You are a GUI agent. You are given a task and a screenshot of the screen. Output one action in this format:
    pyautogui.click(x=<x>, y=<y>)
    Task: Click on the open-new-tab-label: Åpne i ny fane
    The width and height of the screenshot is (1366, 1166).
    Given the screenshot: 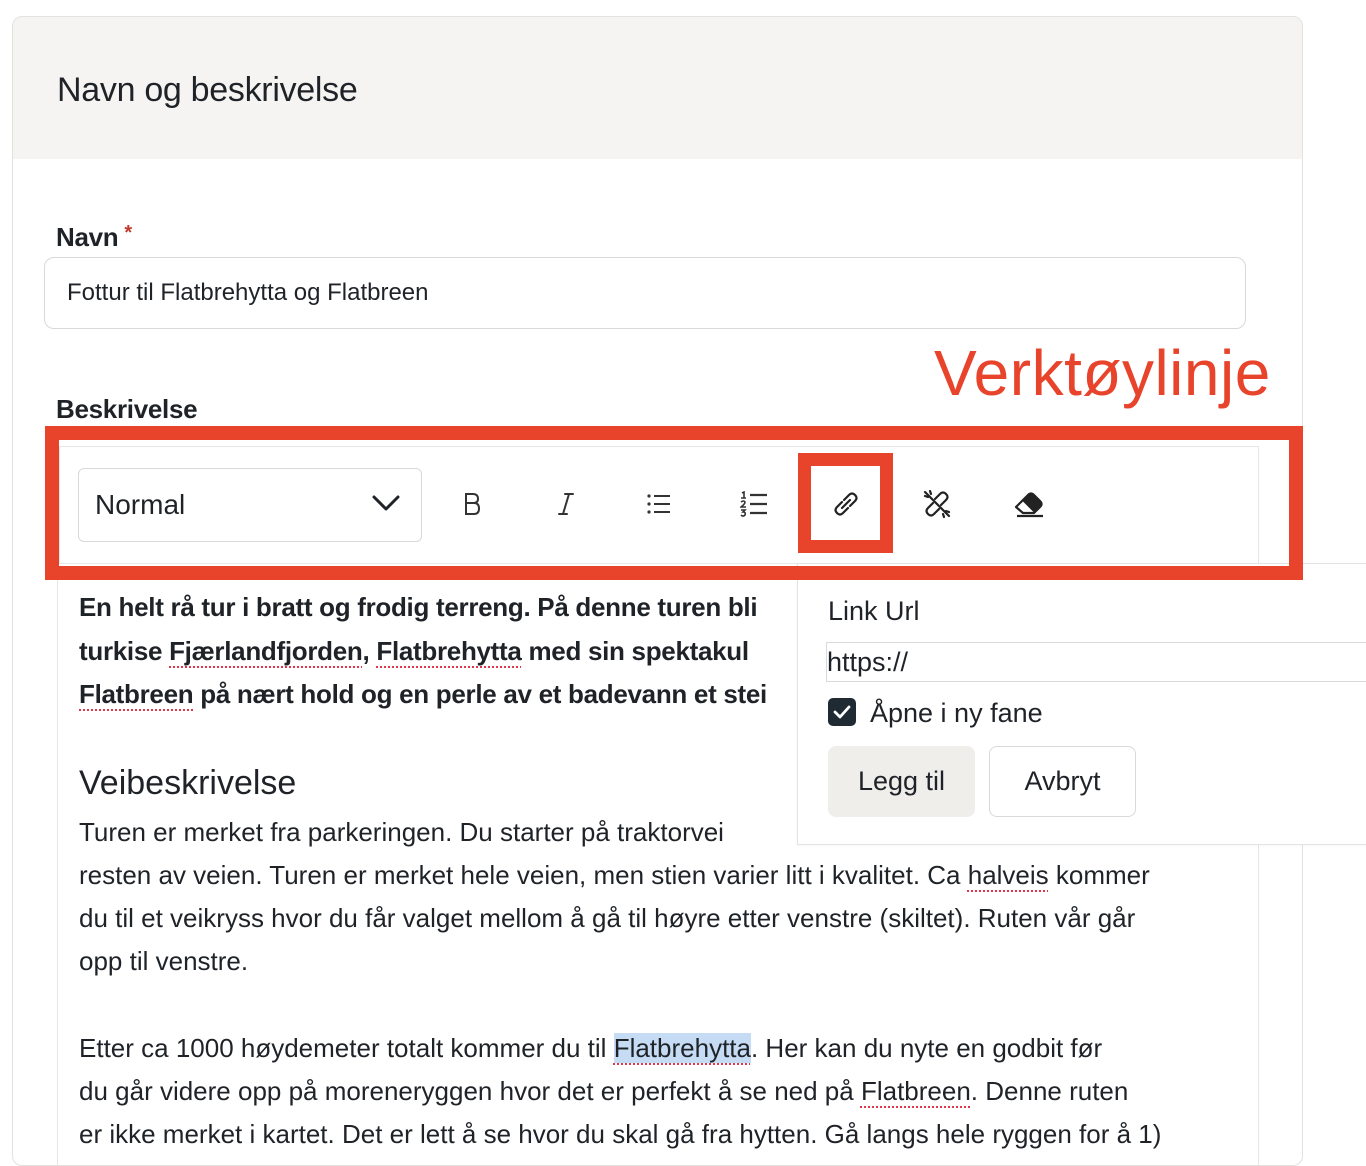 What is the action you would take?
    pyautogui.click(x=956, y=713)
    